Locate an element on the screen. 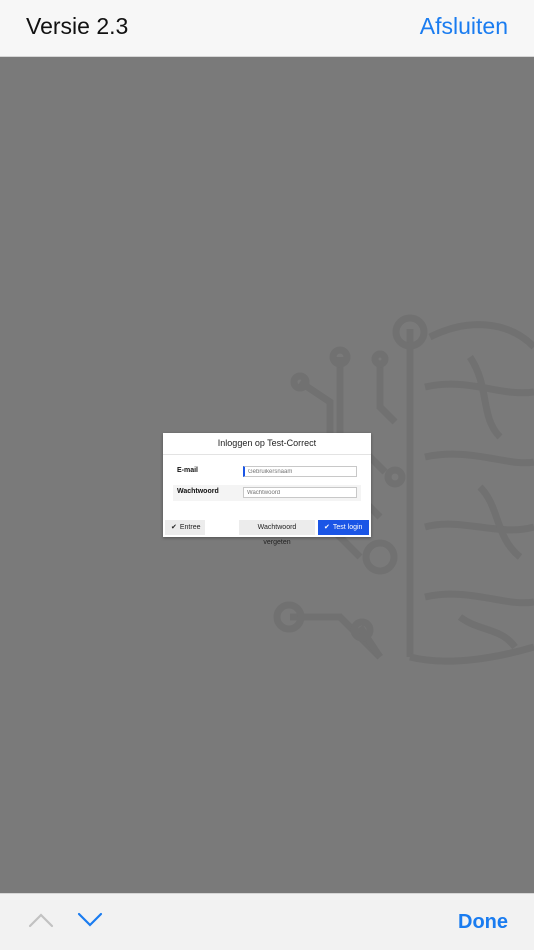 The width and height of the screenshot is (534, 950). password-input is located at coordinates (300, 492).